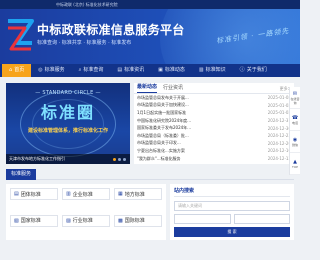  What do you see at coordinates (159, 158) in the screenshot?
I see `news-title: "我为群众"...标准化服务` at bounding box center [159, 158].